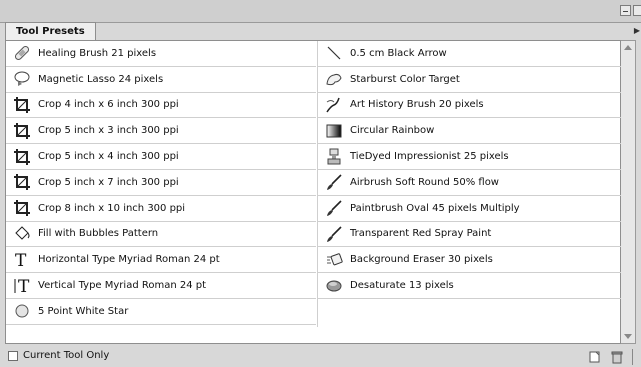 The image size is (641, 367). I want to click on current-tool-only-checkbox, so click(13, 356).